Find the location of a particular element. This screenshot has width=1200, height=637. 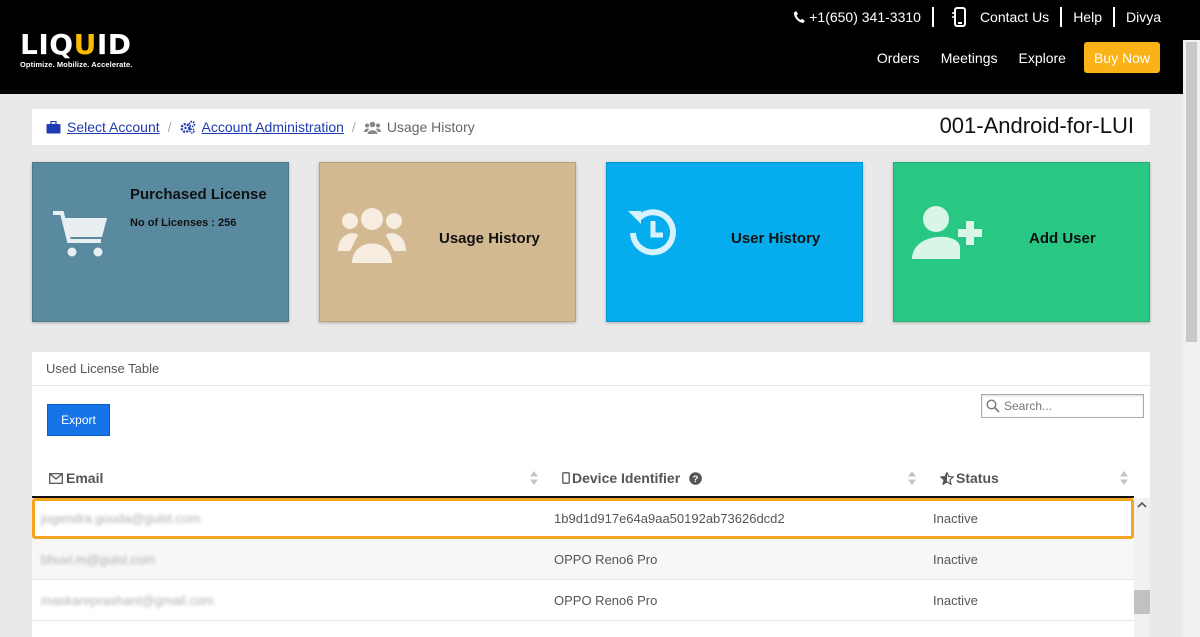

history-icon is located at coordinates (652, 232).